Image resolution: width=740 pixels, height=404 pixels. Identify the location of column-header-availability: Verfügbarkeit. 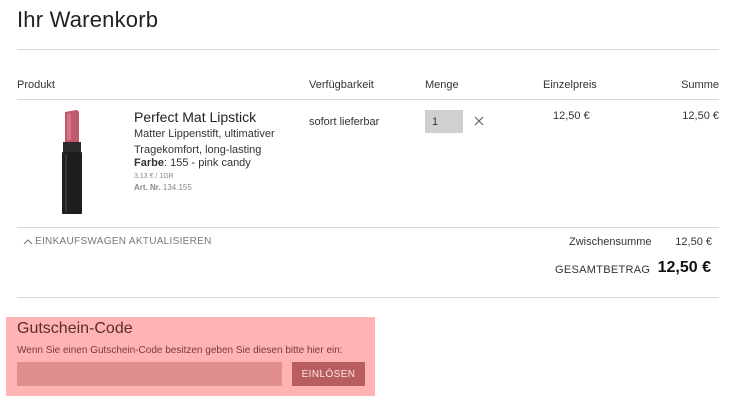
(341, 85).